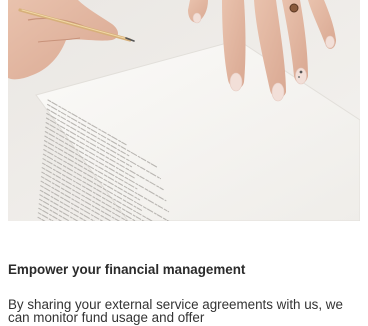 The width and height of the screenshot is (368, 326). What do you see at coordinates (127, 269) in the screenshot?
I see `section-heading: Empower your financial management` at bounding box center [127, 269].